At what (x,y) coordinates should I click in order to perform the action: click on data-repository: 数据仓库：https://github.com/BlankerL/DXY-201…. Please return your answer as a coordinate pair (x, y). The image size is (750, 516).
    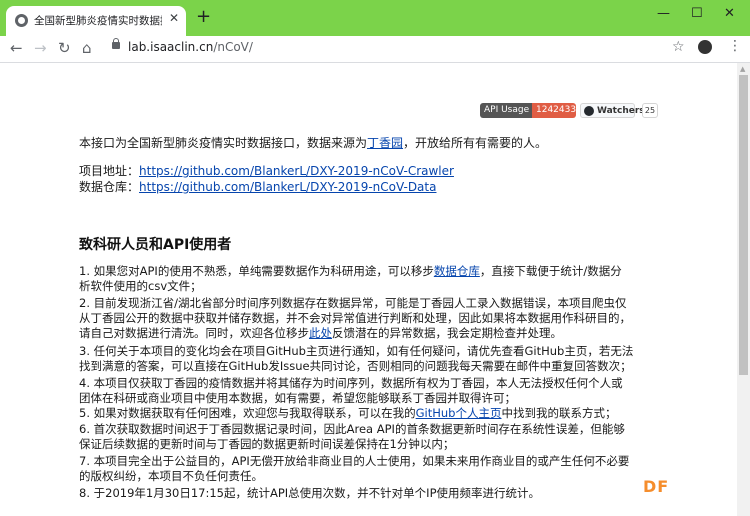
    Looking at the image, I should click on (258, 187).